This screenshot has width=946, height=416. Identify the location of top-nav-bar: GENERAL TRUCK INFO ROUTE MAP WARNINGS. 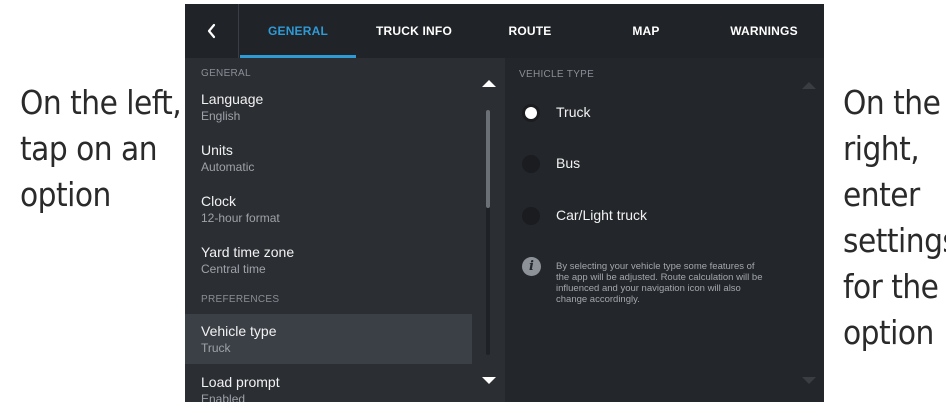
(504, 31).